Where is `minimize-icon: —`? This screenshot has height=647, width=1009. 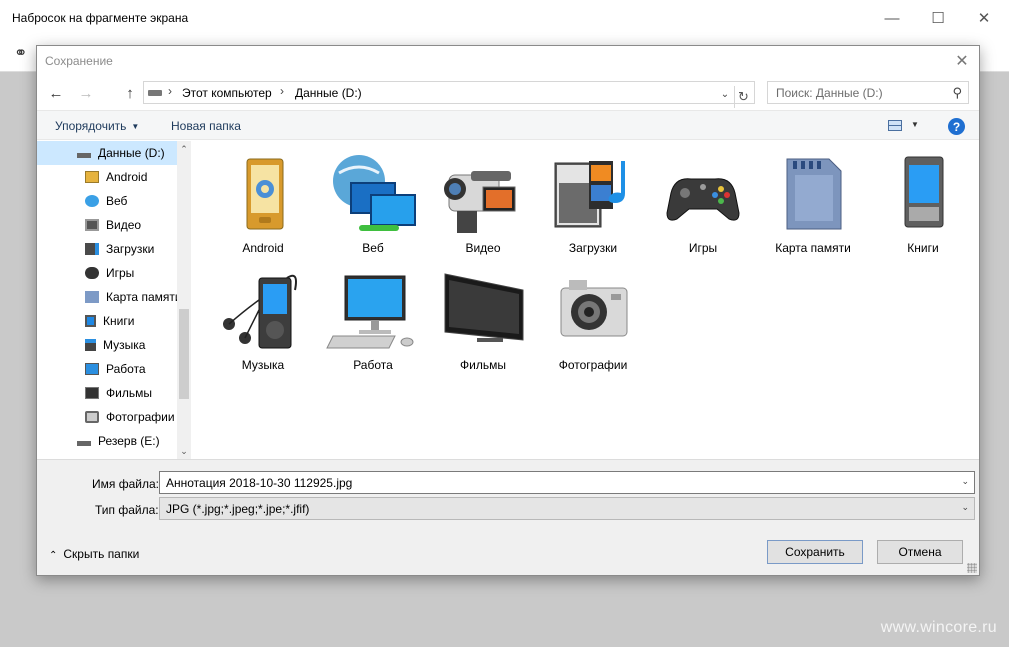
minimize-icon: — is located at coordinates (892, 18).